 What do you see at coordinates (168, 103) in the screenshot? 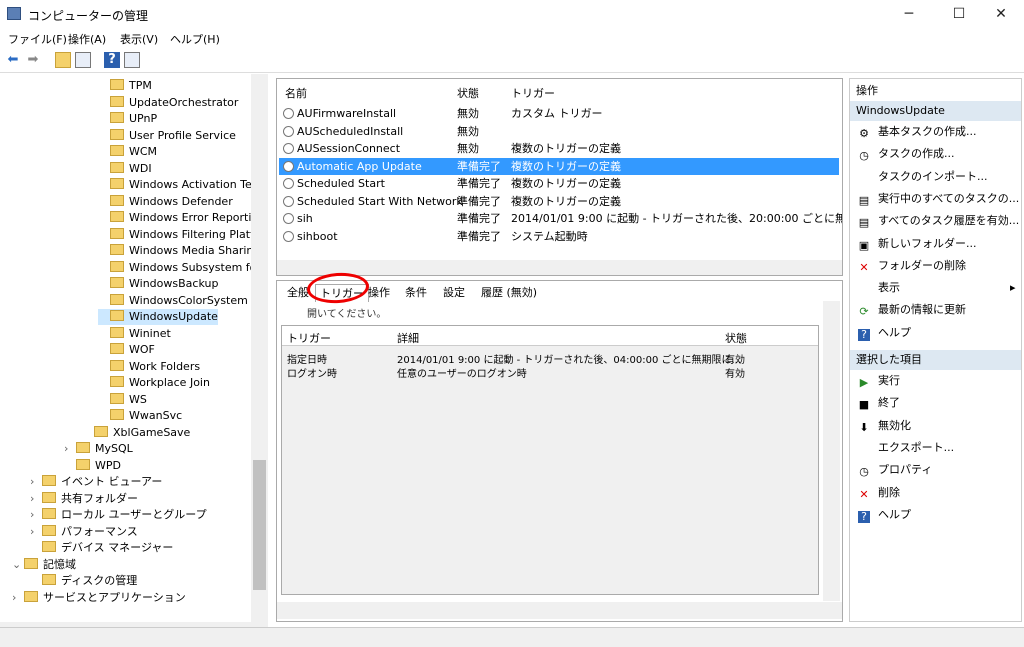
I see `tree-item: UpdateOrchestrator` at bounding box center [168, 103].